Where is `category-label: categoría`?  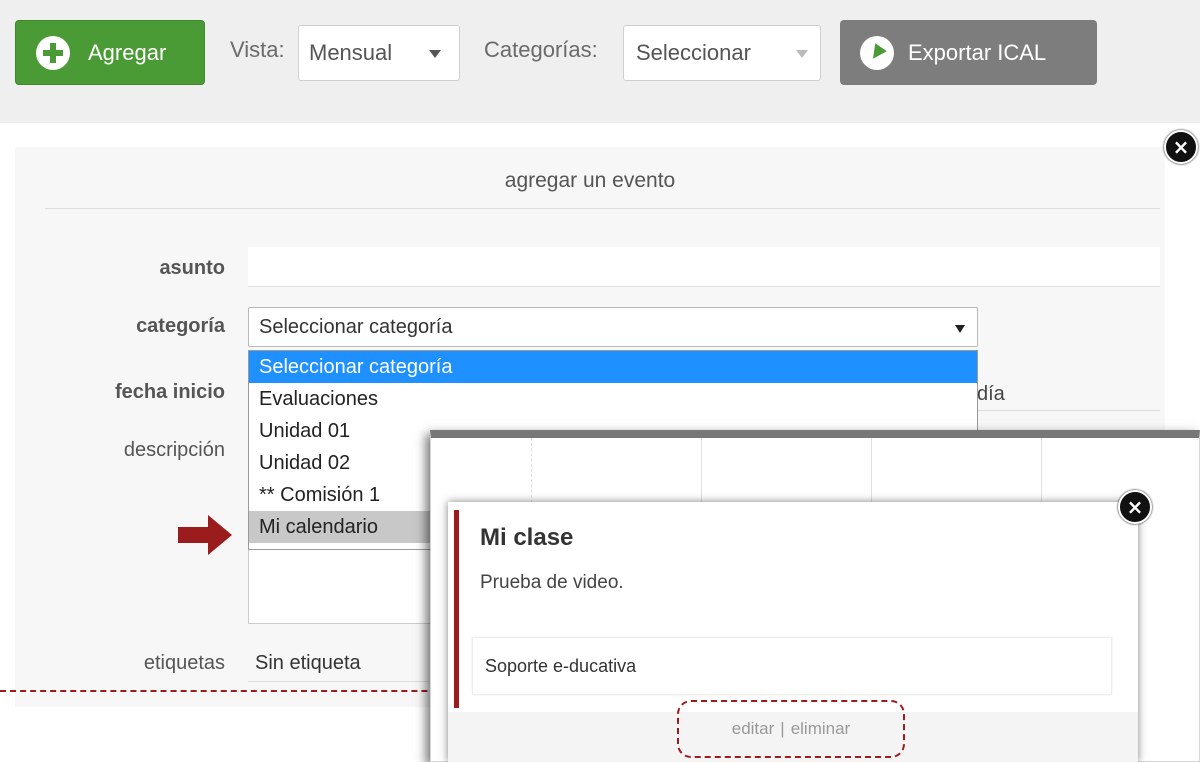
category-label: categoría is located at coordinates (180, 326).